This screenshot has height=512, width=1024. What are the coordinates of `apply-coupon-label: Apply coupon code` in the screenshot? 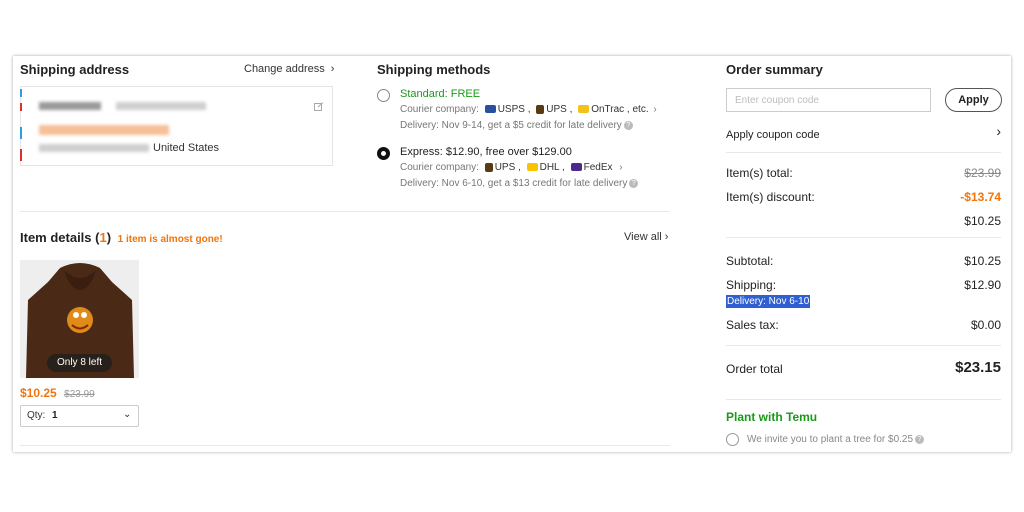 It's located at (773, 135).